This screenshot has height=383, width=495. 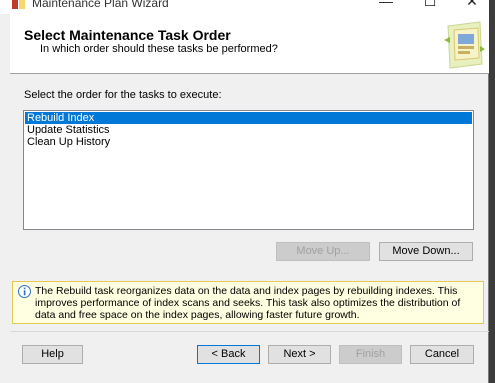 What do you see at coordinates (442, 354) in the screenshot?
I see `cancel-button: Cancel` at bounding box center [442, 354].